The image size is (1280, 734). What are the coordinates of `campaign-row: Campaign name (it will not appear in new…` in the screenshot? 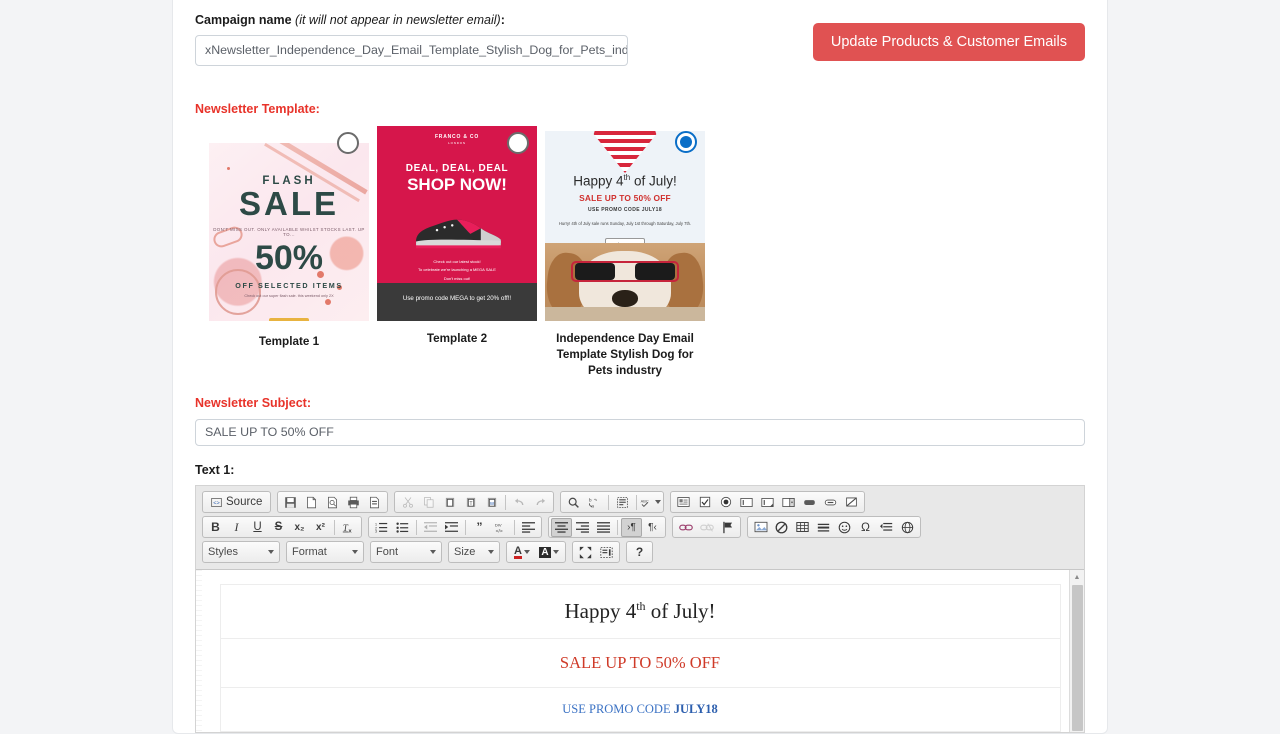 It's located at (640, 39).